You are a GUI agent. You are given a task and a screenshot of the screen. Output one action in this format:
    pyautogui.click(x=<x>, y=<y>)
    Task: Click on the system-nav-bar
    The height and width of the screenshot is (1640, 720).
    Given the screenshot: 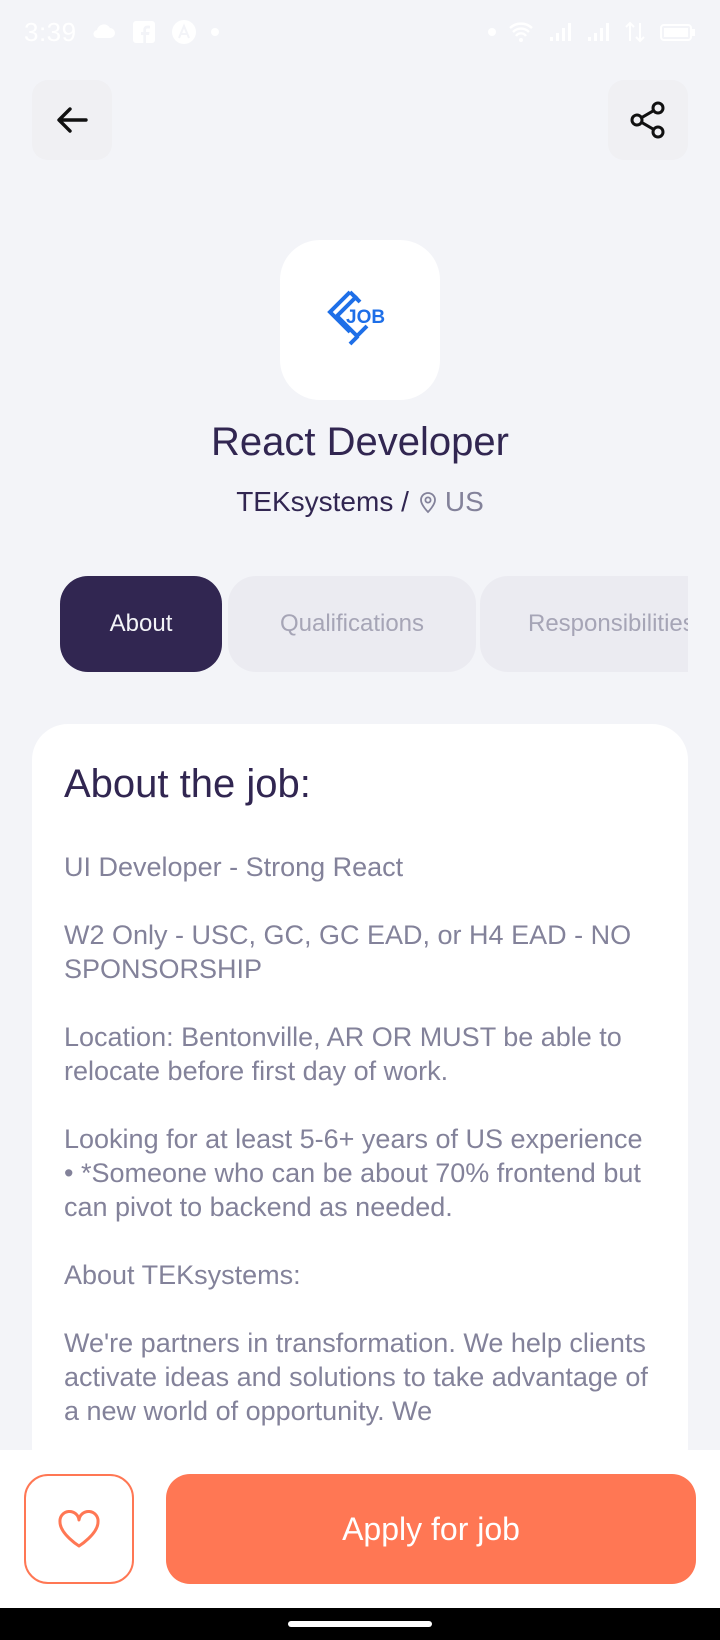 What is the action you would take?
    pyautogui.click(x=360, y=1624)
    